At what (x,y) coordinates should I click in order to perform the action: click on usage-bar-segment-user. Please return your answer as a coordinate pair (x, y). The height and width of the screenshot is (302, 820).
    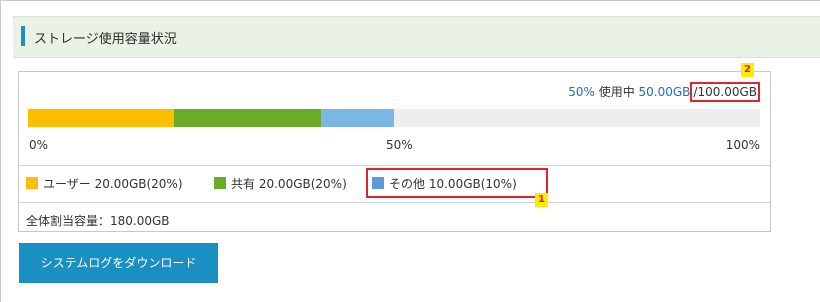
    Looking at the image, I should click on (101, 118).